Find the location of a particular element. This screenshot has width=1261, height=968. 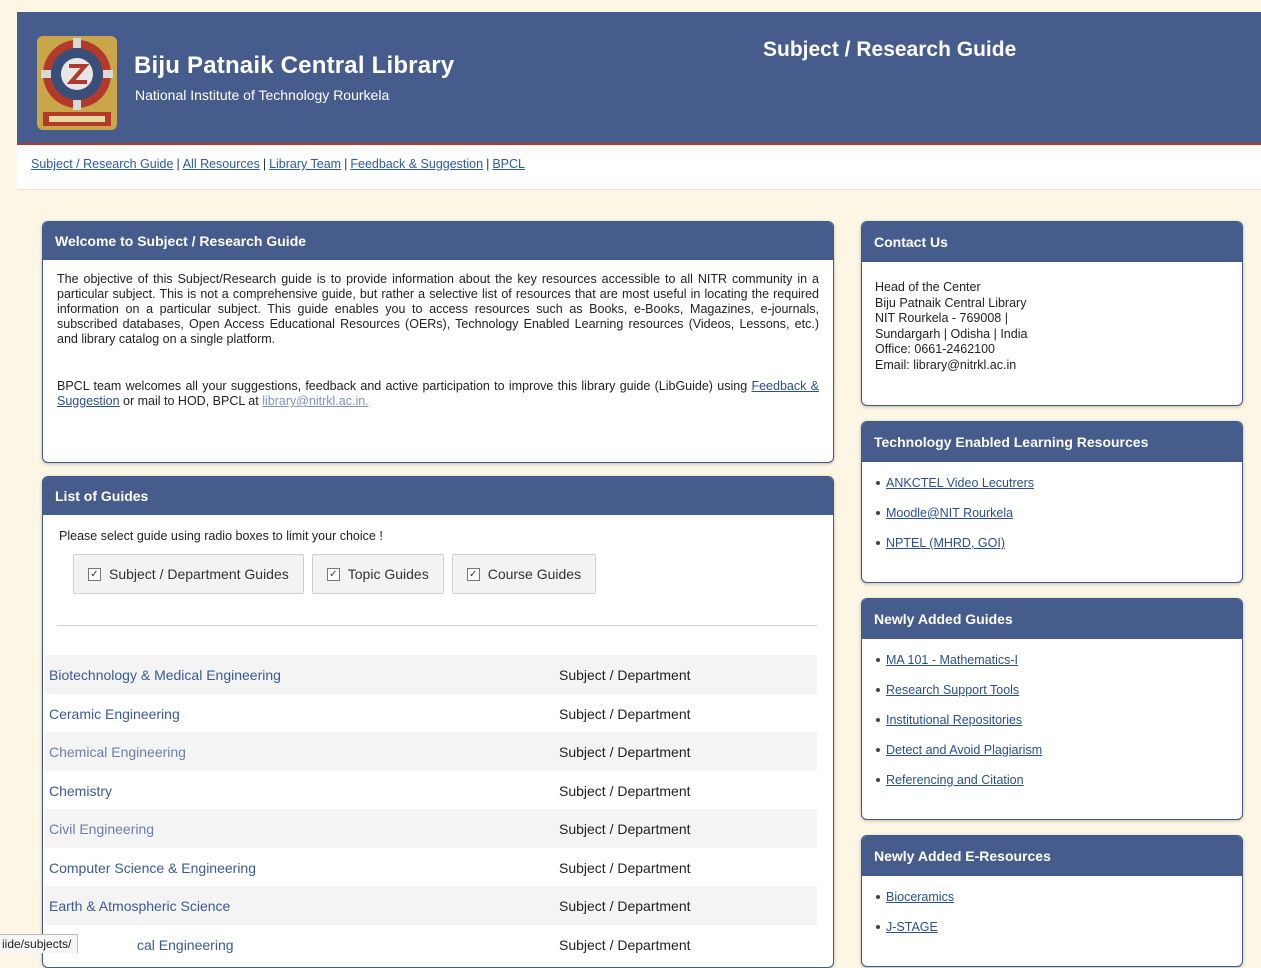

list-item: NPTEL (MHRD, GOI) is located at coordinates (1059, 543).